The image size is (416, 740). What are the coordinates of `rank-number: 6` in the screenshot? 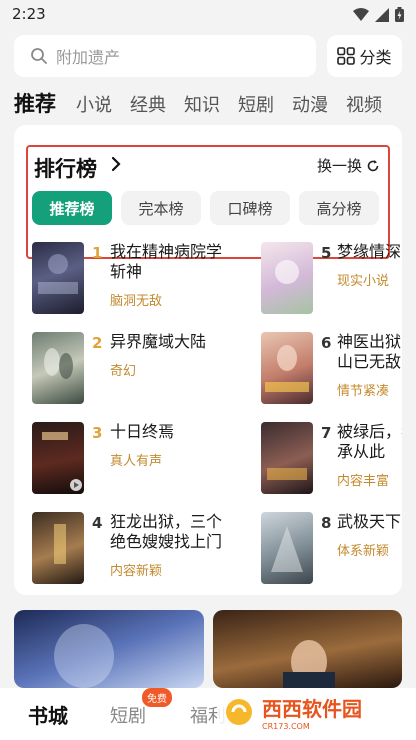 It's located at (326, 343).